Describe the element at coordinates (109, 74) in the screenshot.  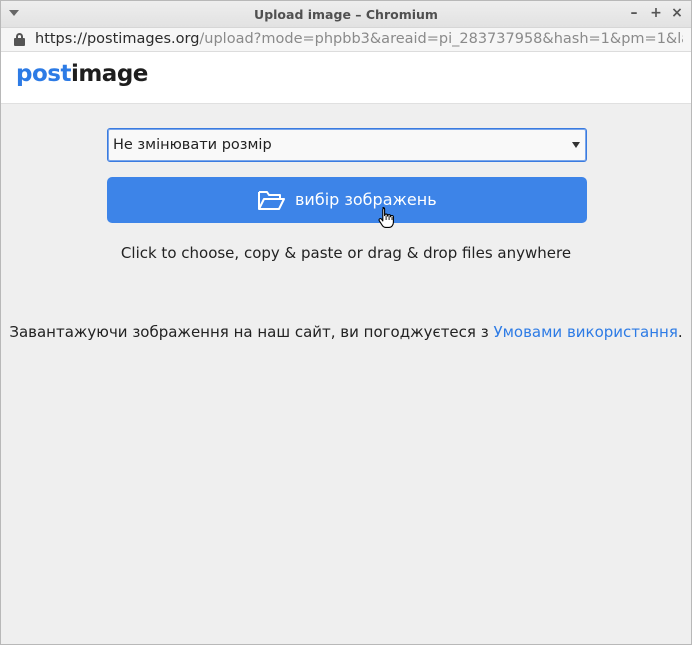
I see `logo-part-image: image` at that location.